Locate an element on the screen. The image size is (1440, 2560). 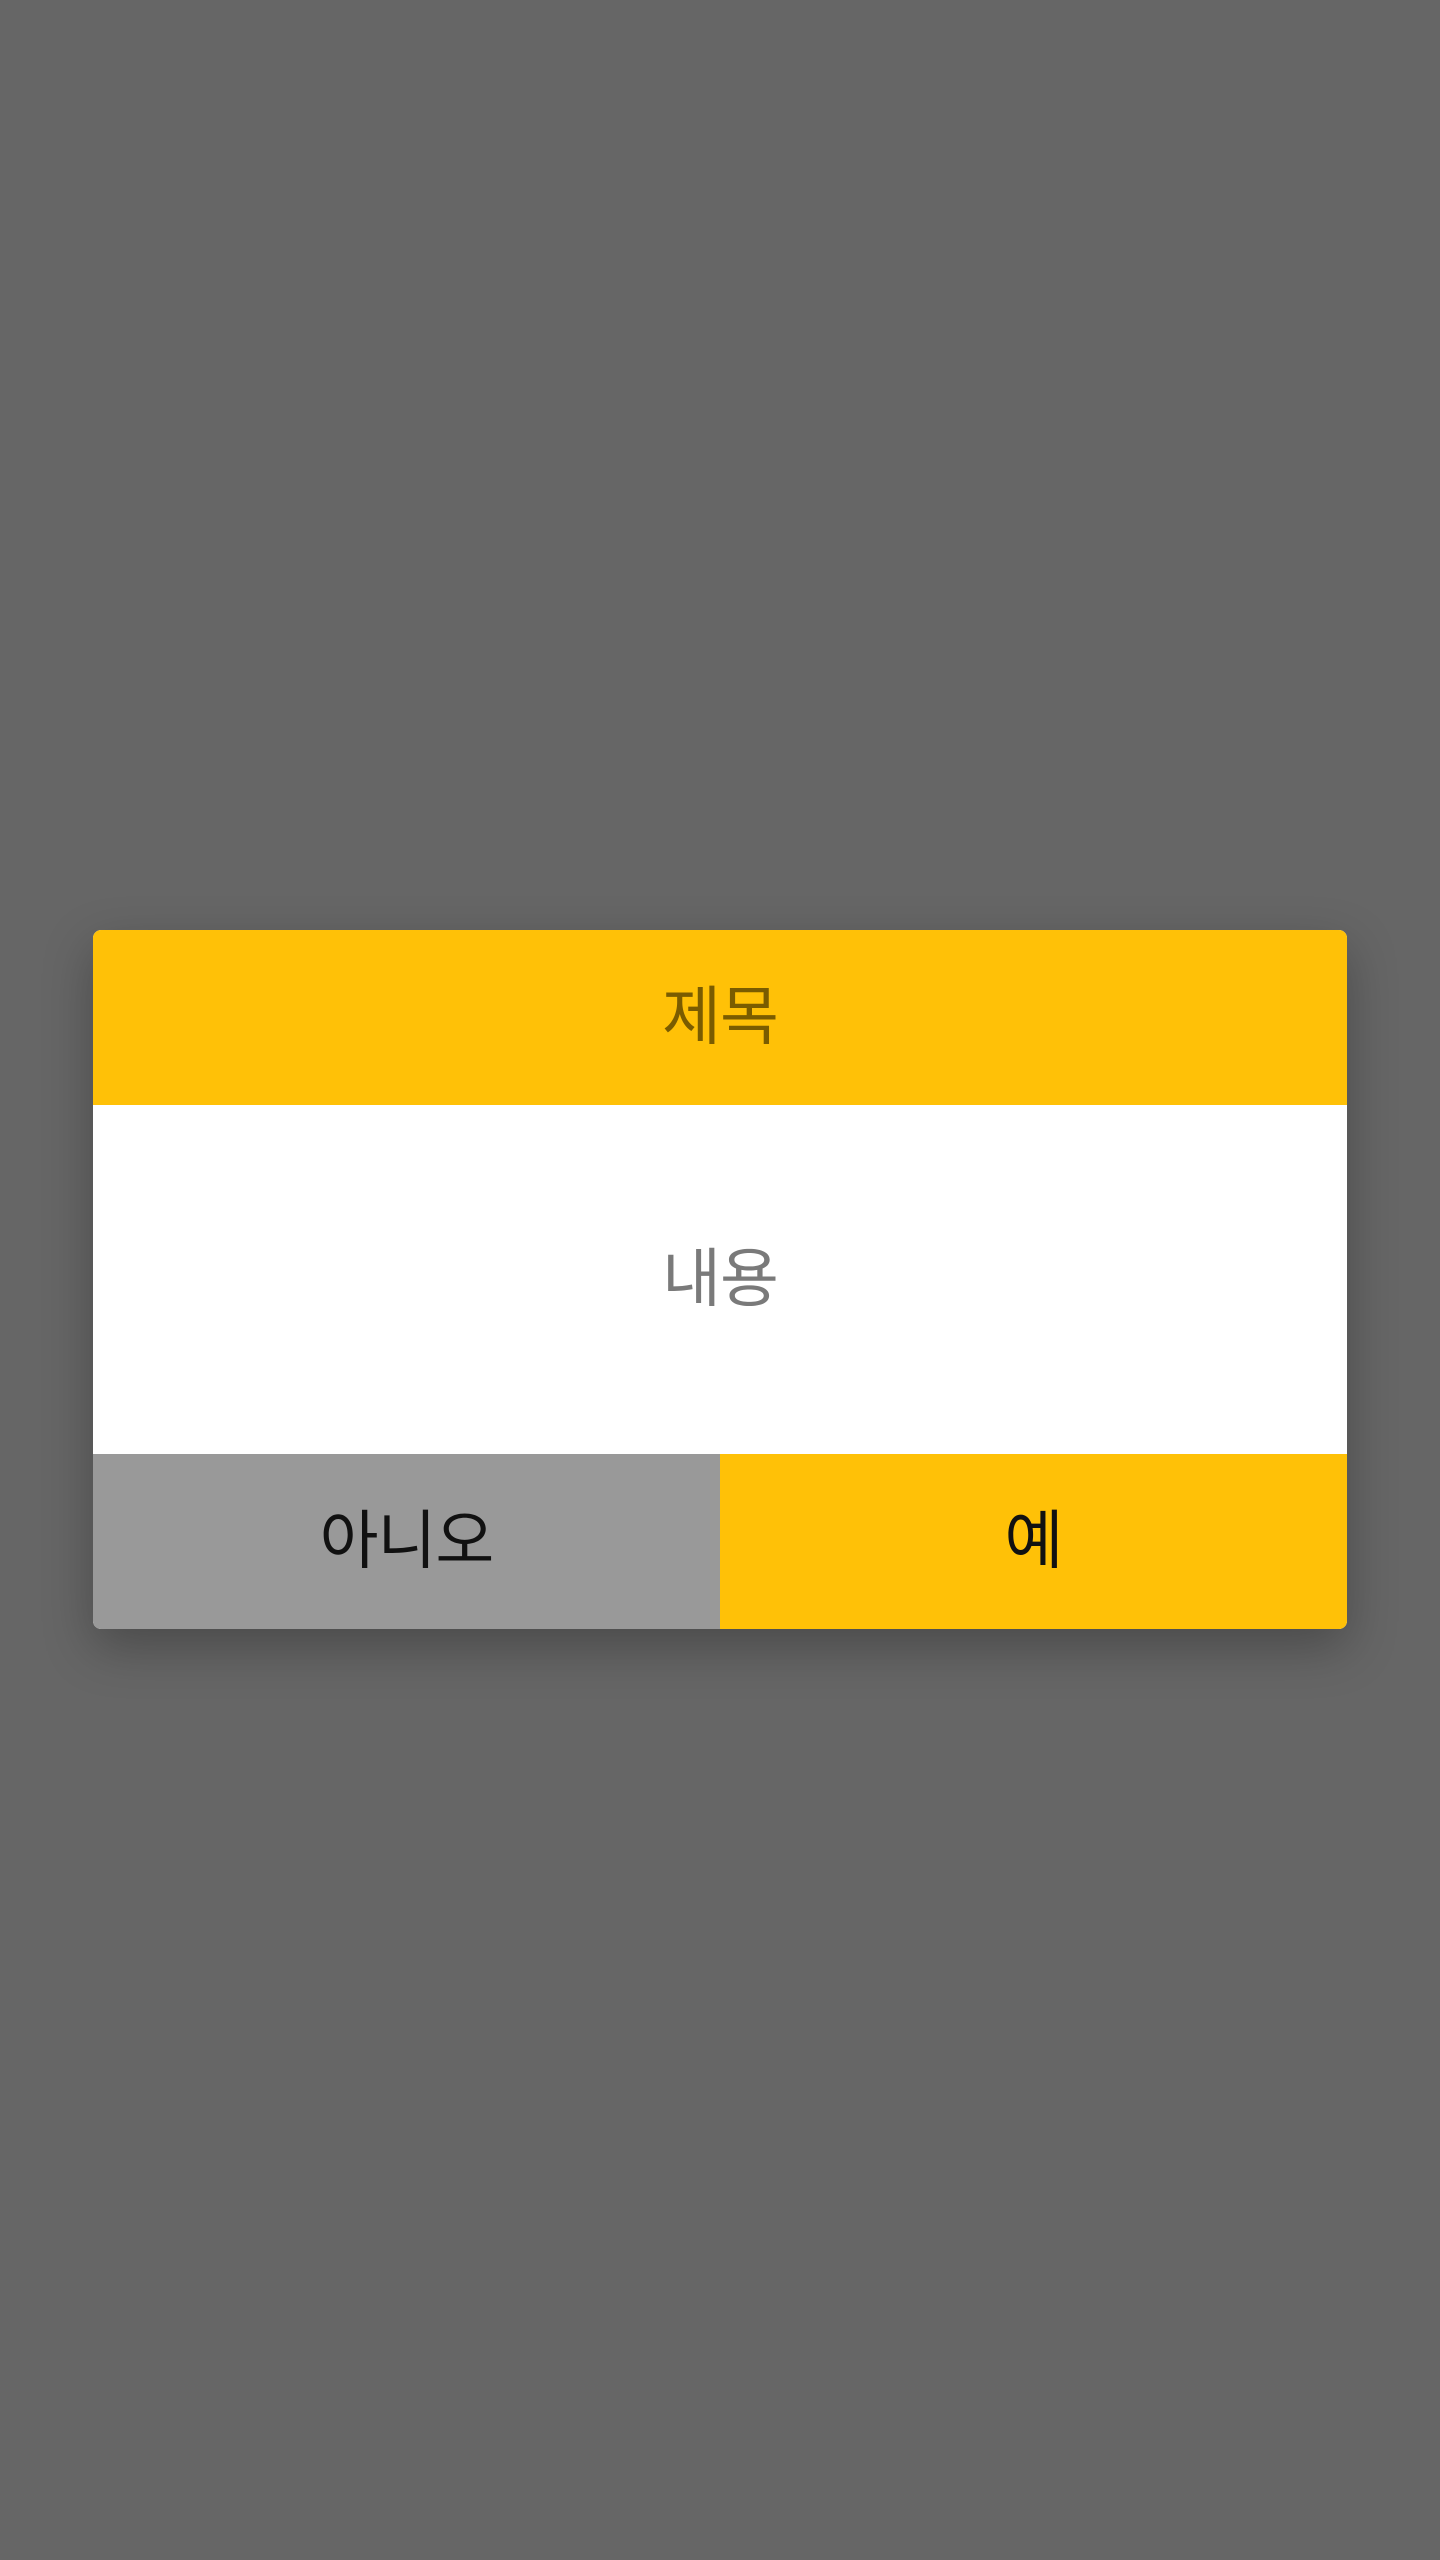
dialog-message: 내용 is located at coordinates (720, 1279).